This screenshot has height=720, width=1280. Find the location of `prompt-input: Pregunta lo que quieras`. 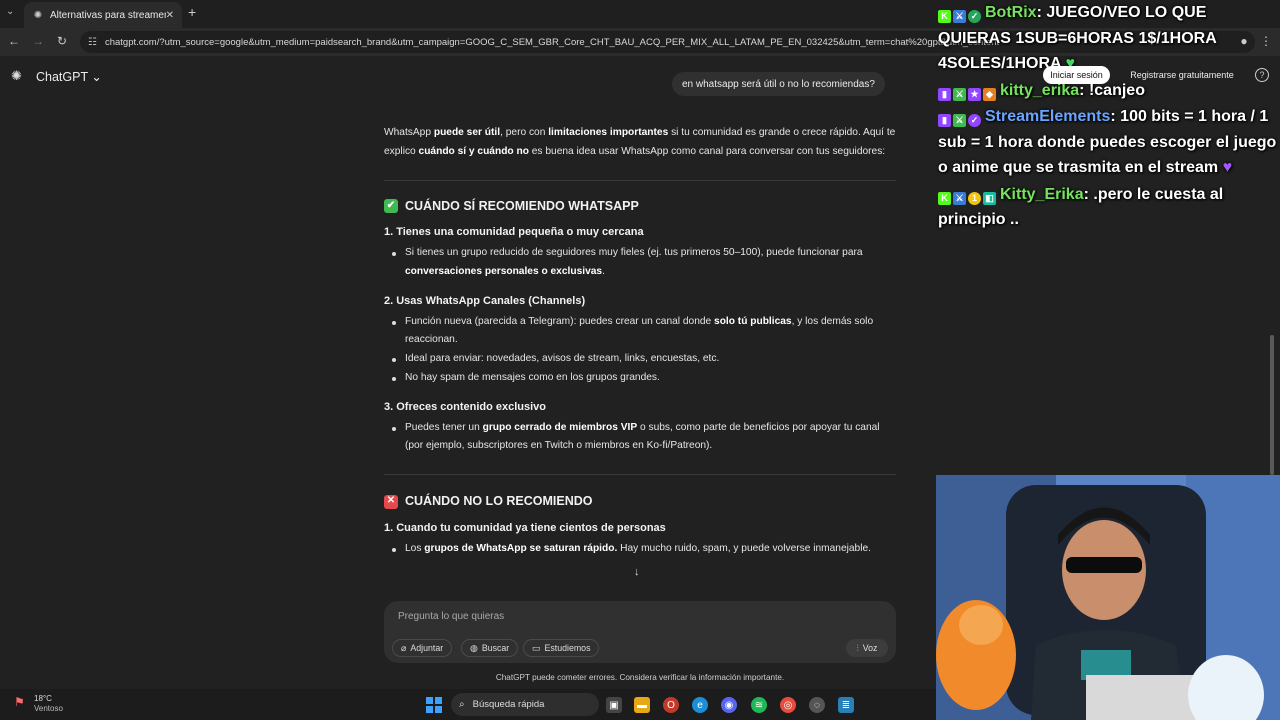

prompt-input: Pregunta lo que quieras is located at coordinates (451, 616).